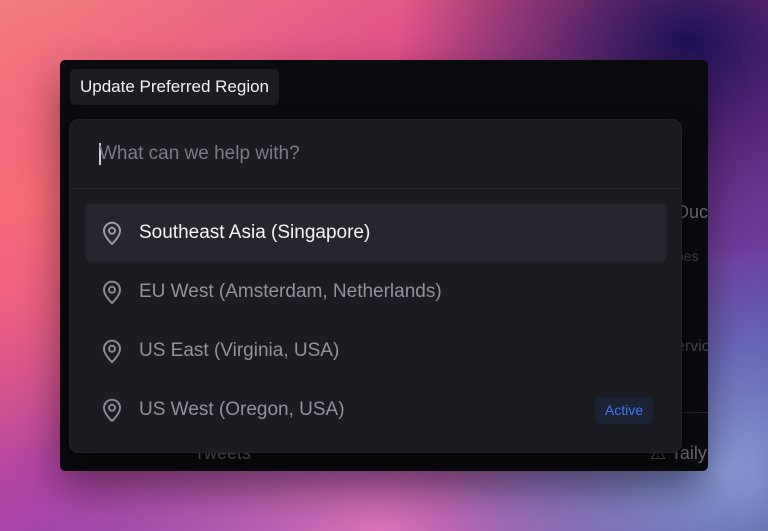 This screenshot has height=531, width=768. Describe the element at coordinates (369, 154) in the screenshot. I see `search-input` at that location.